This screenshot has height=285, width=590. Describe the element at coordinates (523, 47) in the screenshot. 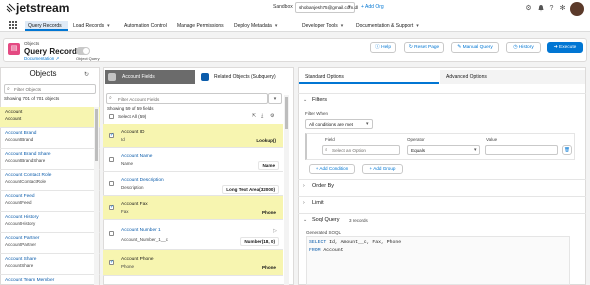

I see `history-button: ◷ History` at that location.